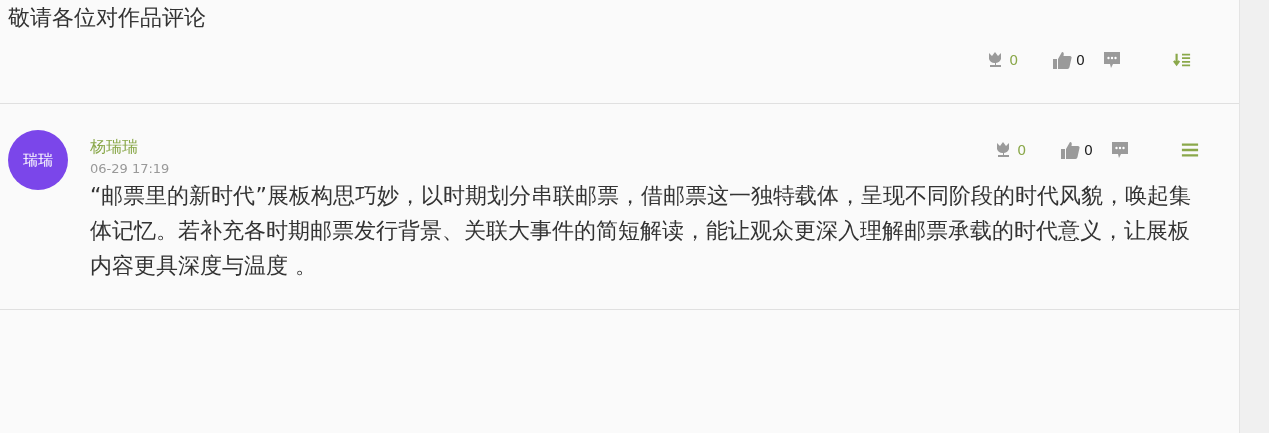 Image resolution: width=1269 pixels, height=433 pixels. I want to click on avatar: 瑞瑞, so click(38, 160).